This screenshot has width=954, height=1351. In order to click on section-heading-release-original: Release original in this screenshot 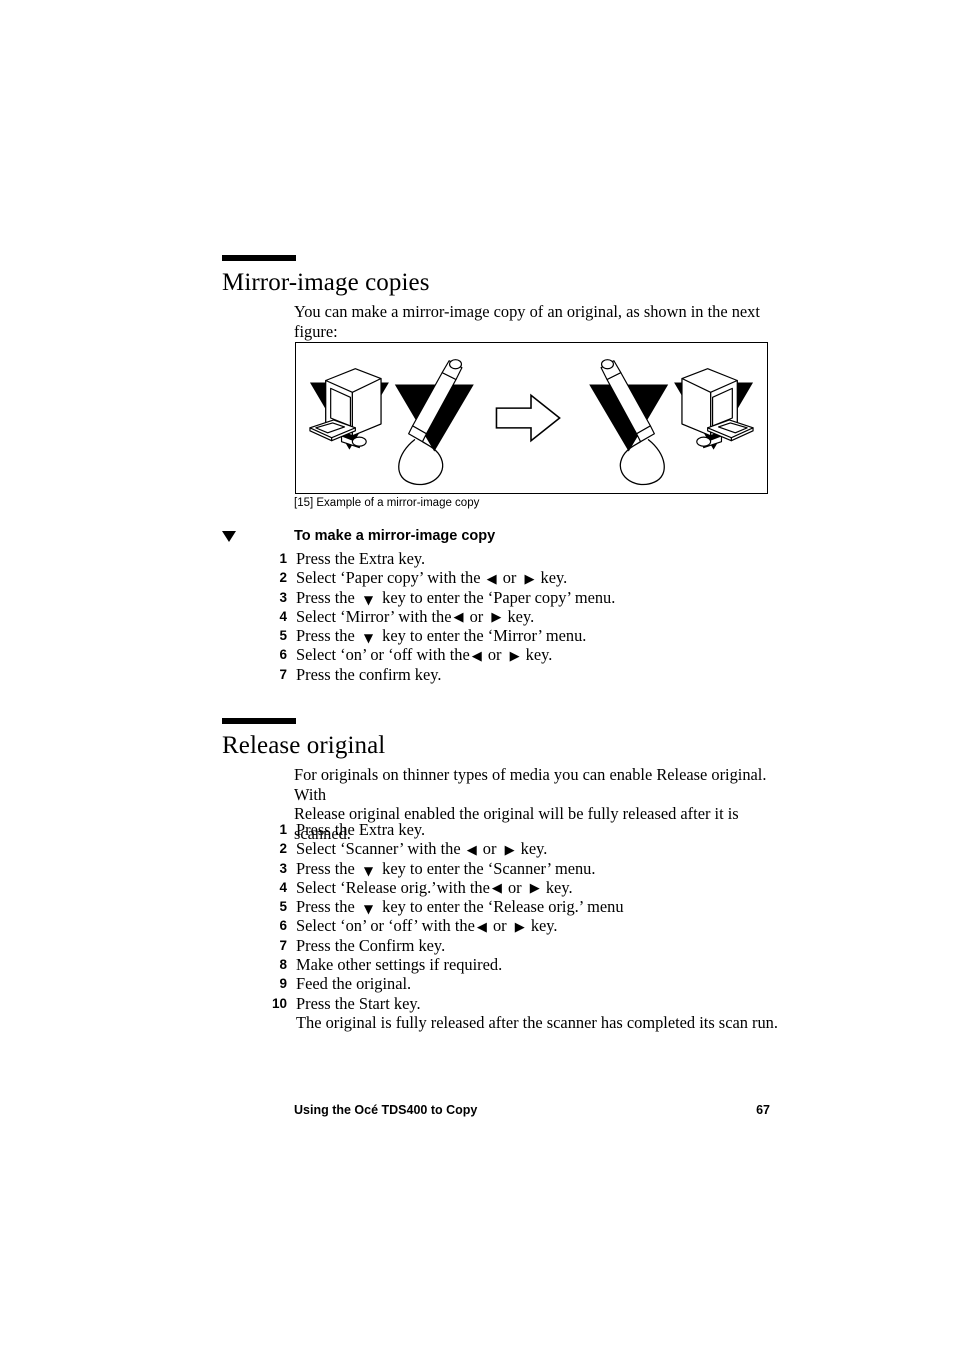, I will do `click(303, 739)`.